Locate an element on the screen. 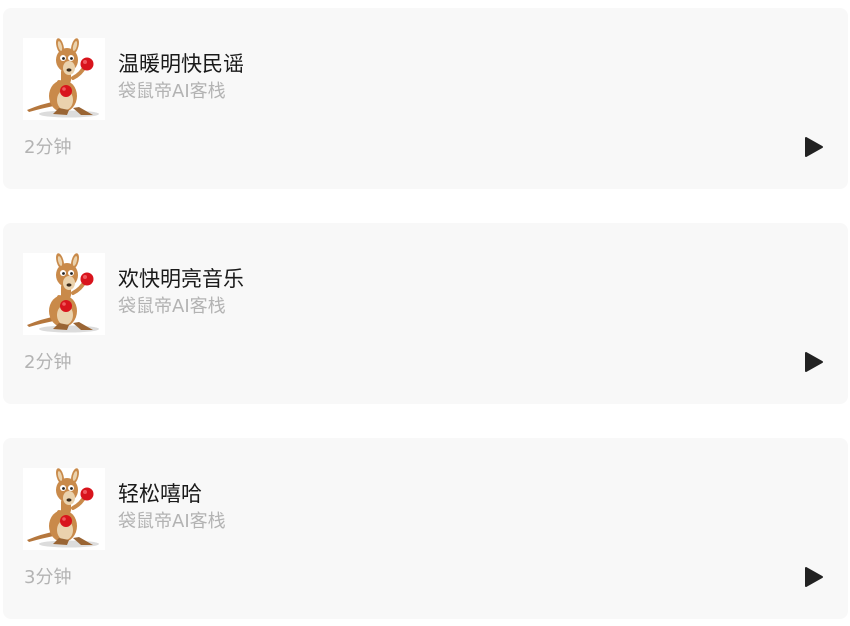 The image size is (850, 626). track-title: 轻松嘻哈 is located at coordinates (160, 494).